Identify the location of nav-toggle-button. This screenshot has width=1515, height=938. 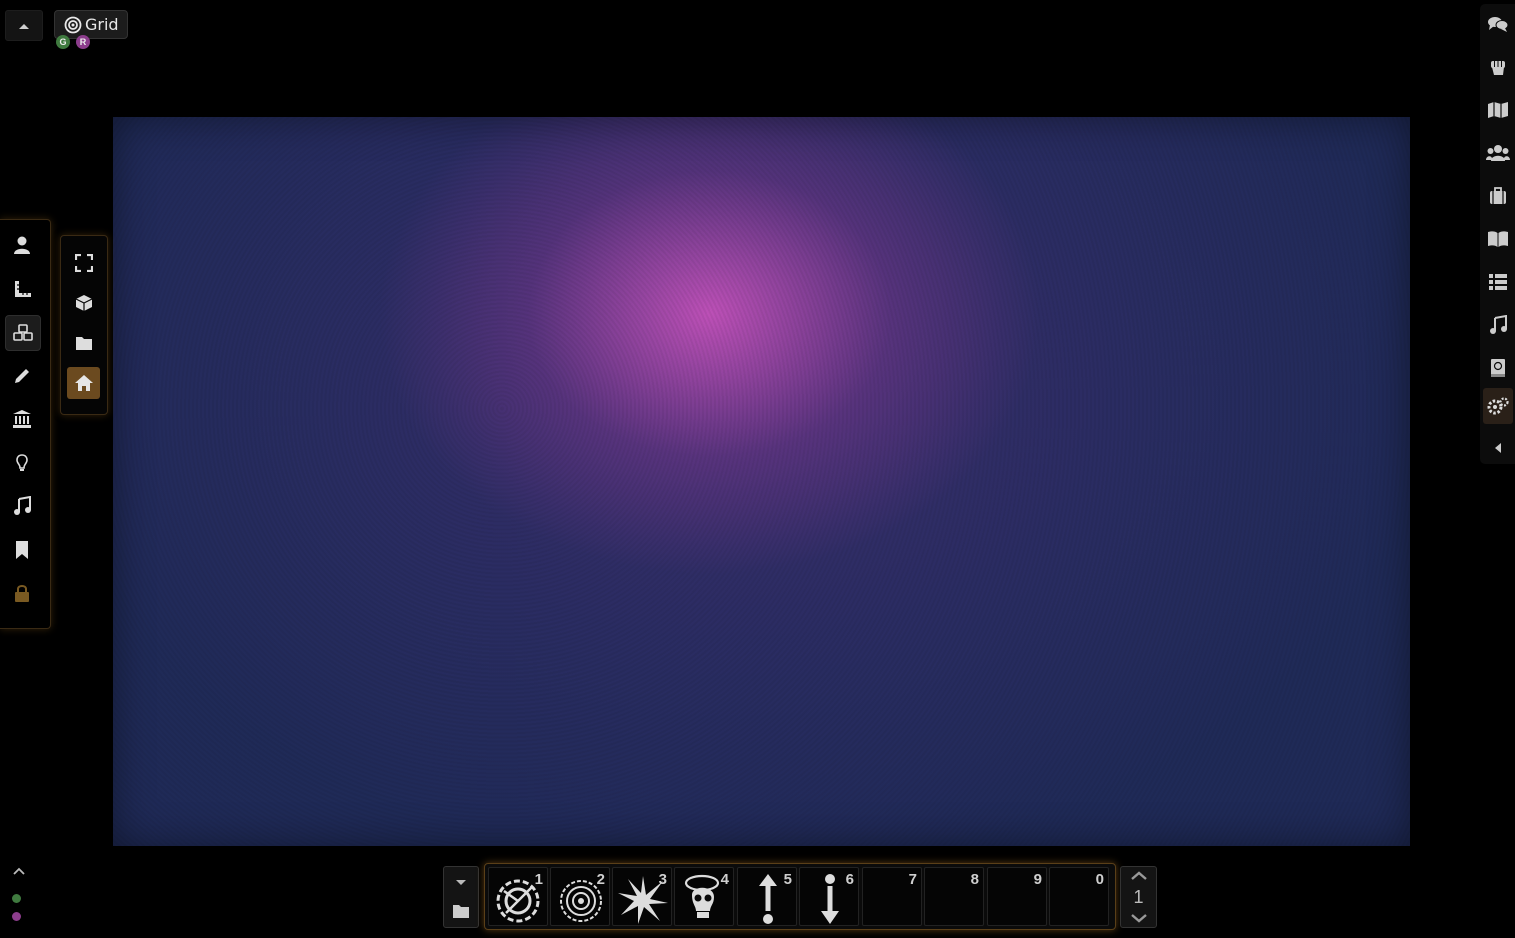
(24, 25).